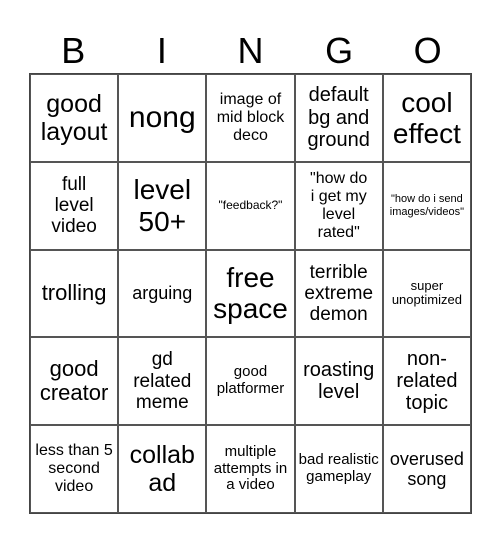 The width and height of the screenshot is (500, 544). I want to click on header-letter-b: B, so click(73, 50).